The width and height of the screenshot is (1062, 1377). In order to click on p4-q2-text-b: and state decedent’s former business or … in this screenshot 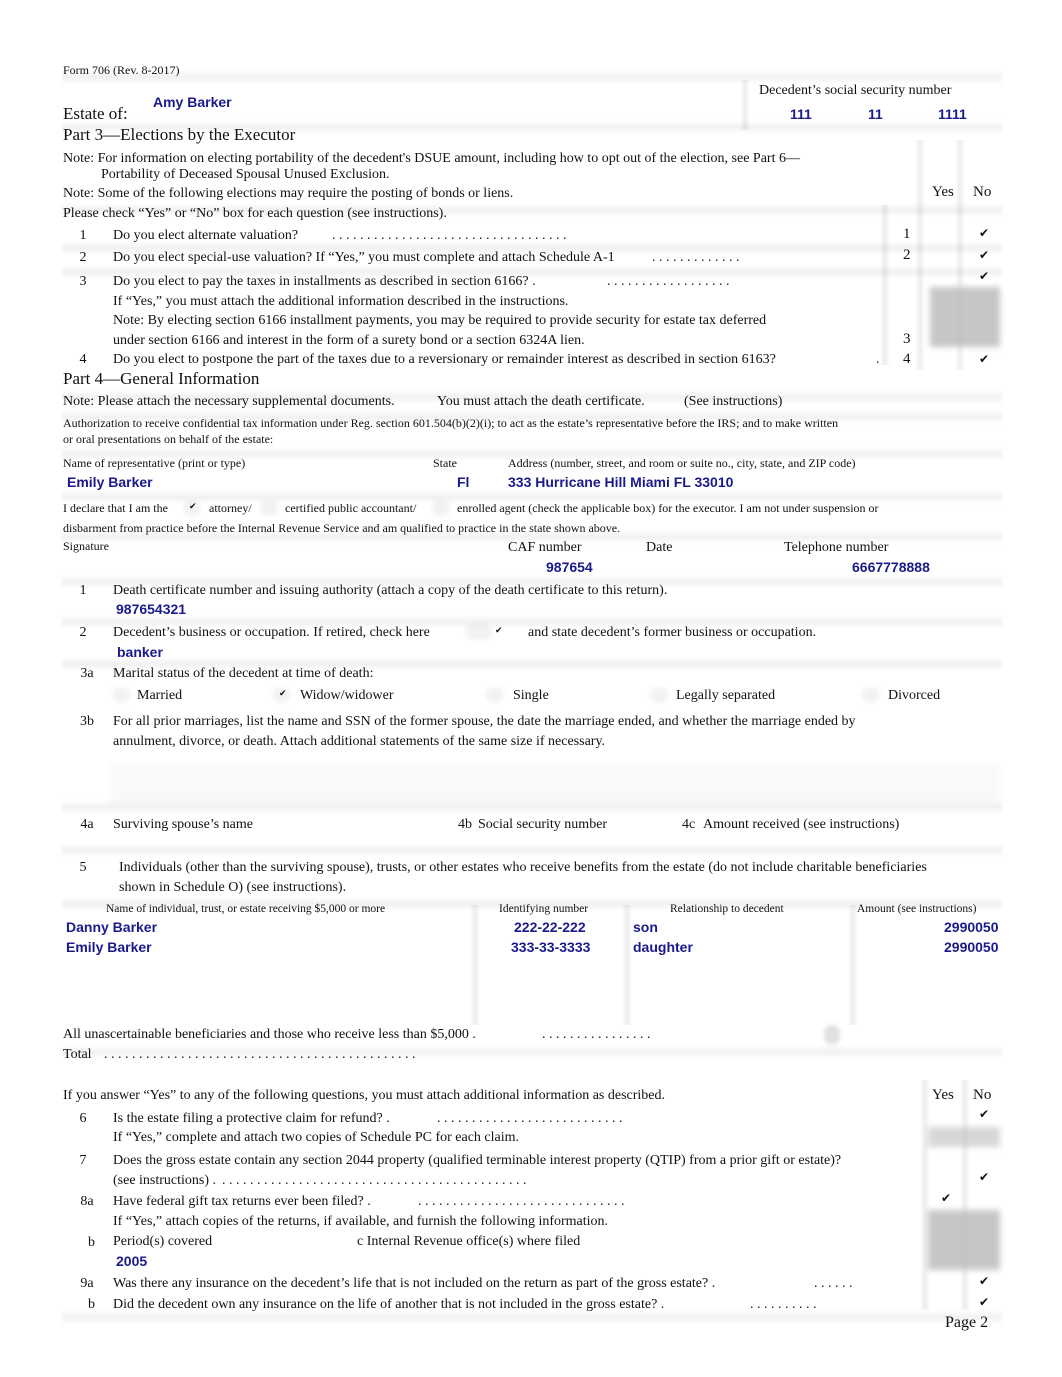, I will do `click(672, 632)`.